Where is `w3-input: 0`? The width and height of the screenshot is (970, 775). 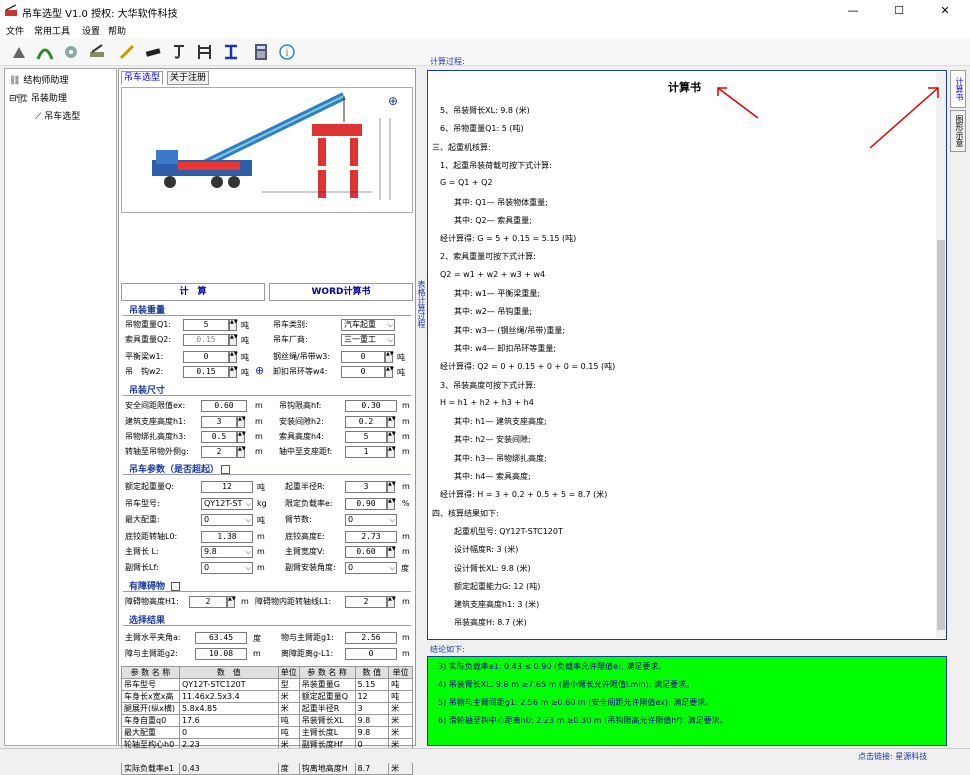 w3-input: 0 is located at coordinates (363, 357).